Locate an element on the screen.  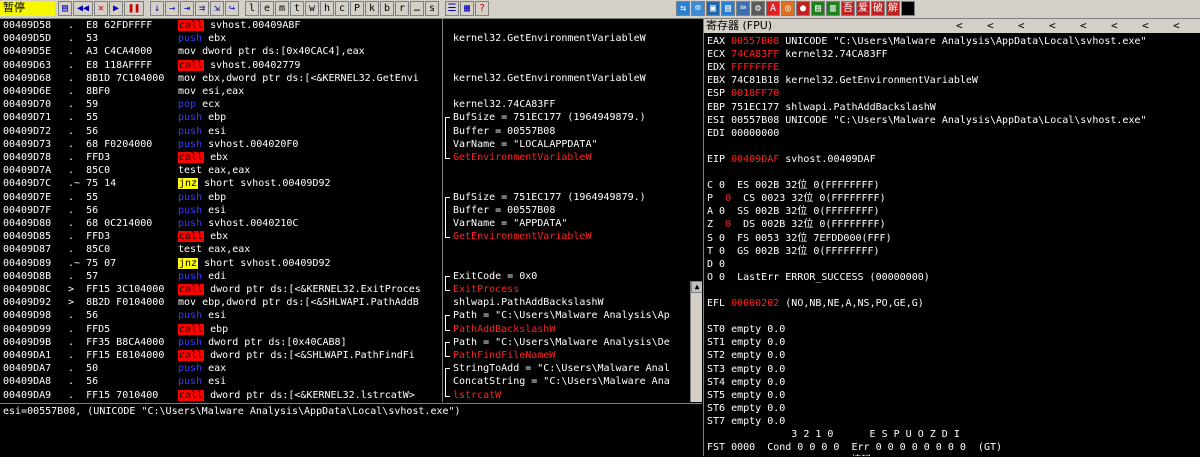
close-icon: ✕ is located at coordinates (101, 8).